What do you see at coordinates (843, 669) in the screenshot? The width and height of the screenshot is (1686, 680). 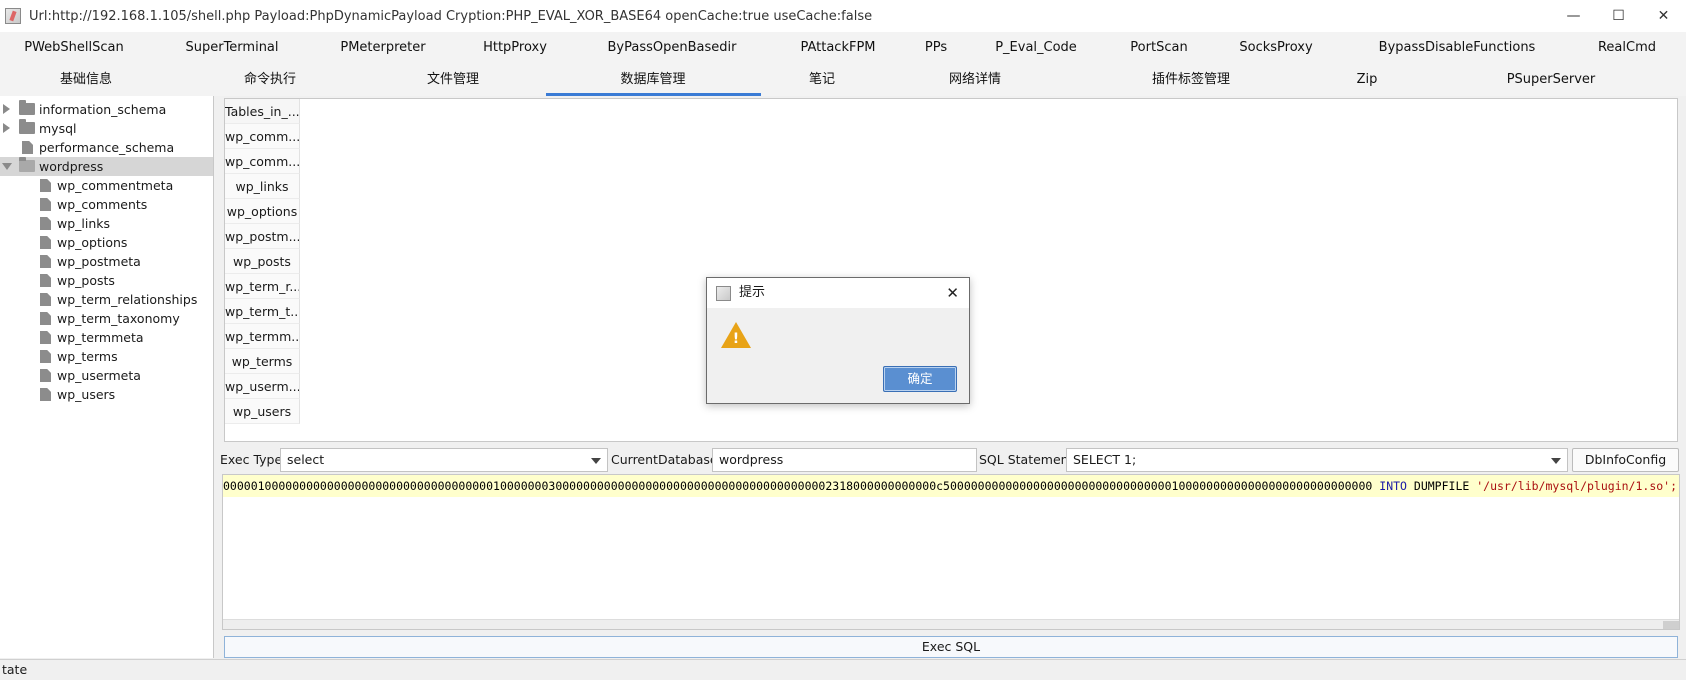 I see `status-bar: tate` at bounding box center [843, 669].